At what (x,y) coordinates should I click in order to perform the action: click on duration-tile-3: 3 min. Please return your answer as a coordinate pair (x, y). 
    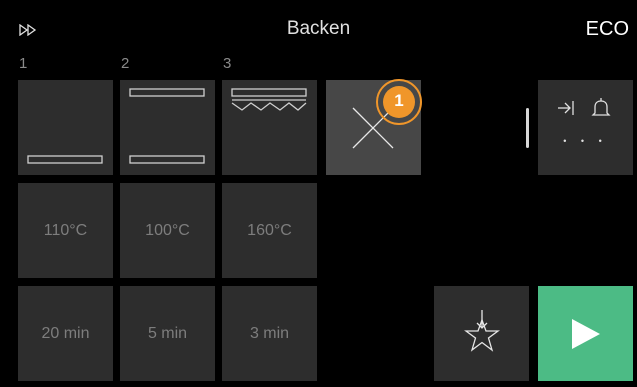
    Looking at the image, I should click on (269, 333).